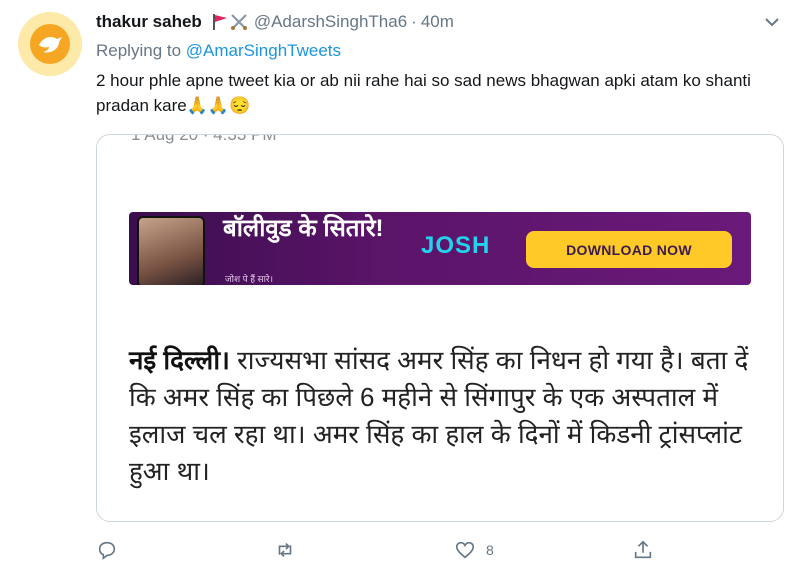  Describe the element at coordinates (139, 50) in the screenshot. I see `replying-prefix: Replying to` at that location.